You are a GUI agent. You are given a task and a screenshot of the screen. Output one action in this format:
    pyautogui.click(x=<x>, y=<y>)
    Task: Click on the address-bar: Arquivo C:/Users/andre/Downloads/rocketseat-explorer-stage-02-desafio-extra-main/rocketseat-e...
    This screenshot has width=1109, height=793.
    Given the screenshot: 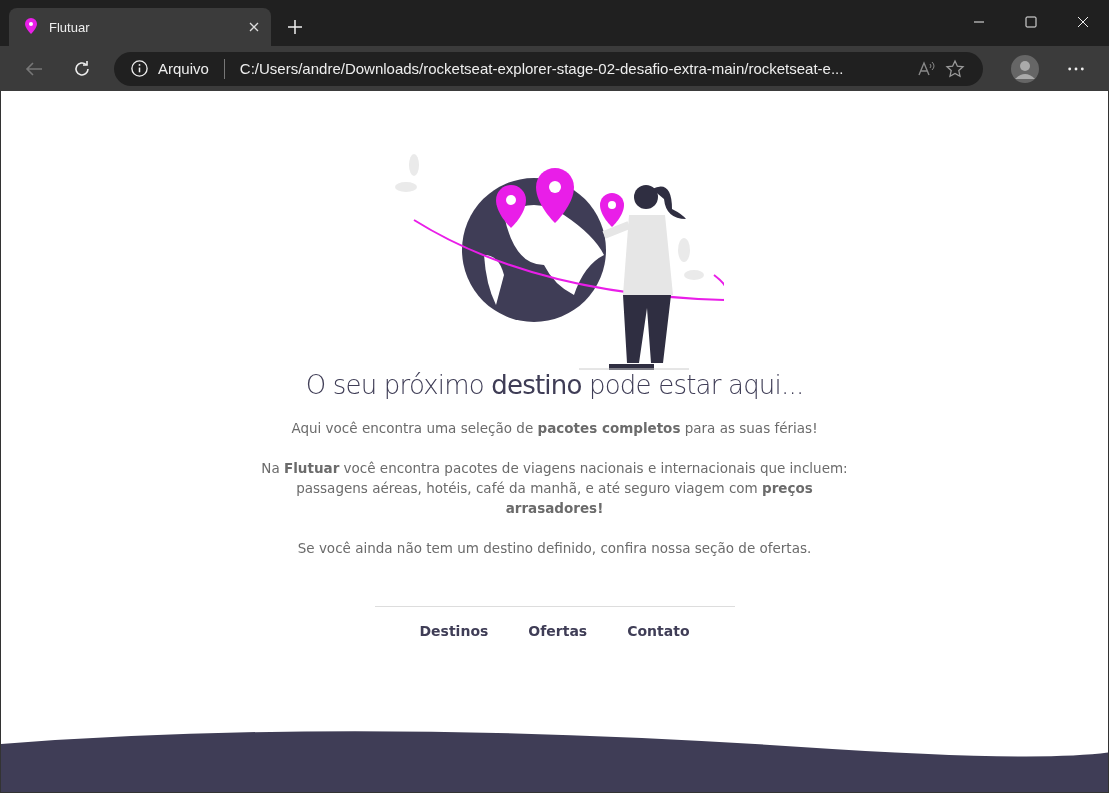 What is the action you would take?
    pyautogui.click(x=548, y=68)
    